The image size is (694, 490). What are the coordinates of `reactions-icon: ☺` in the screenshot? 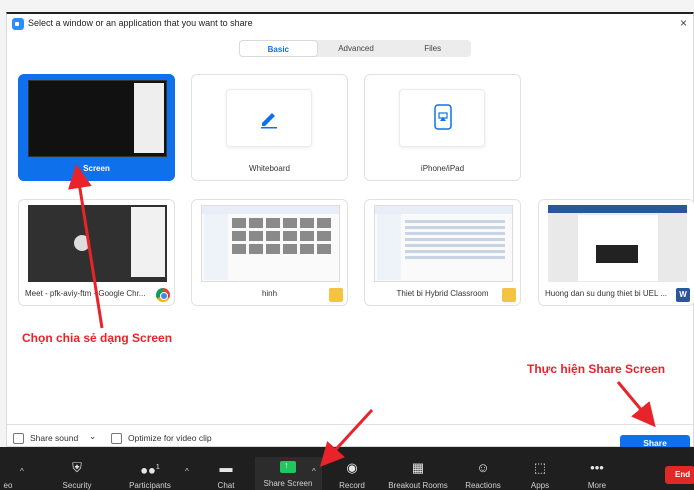 It's located at (483, 467).